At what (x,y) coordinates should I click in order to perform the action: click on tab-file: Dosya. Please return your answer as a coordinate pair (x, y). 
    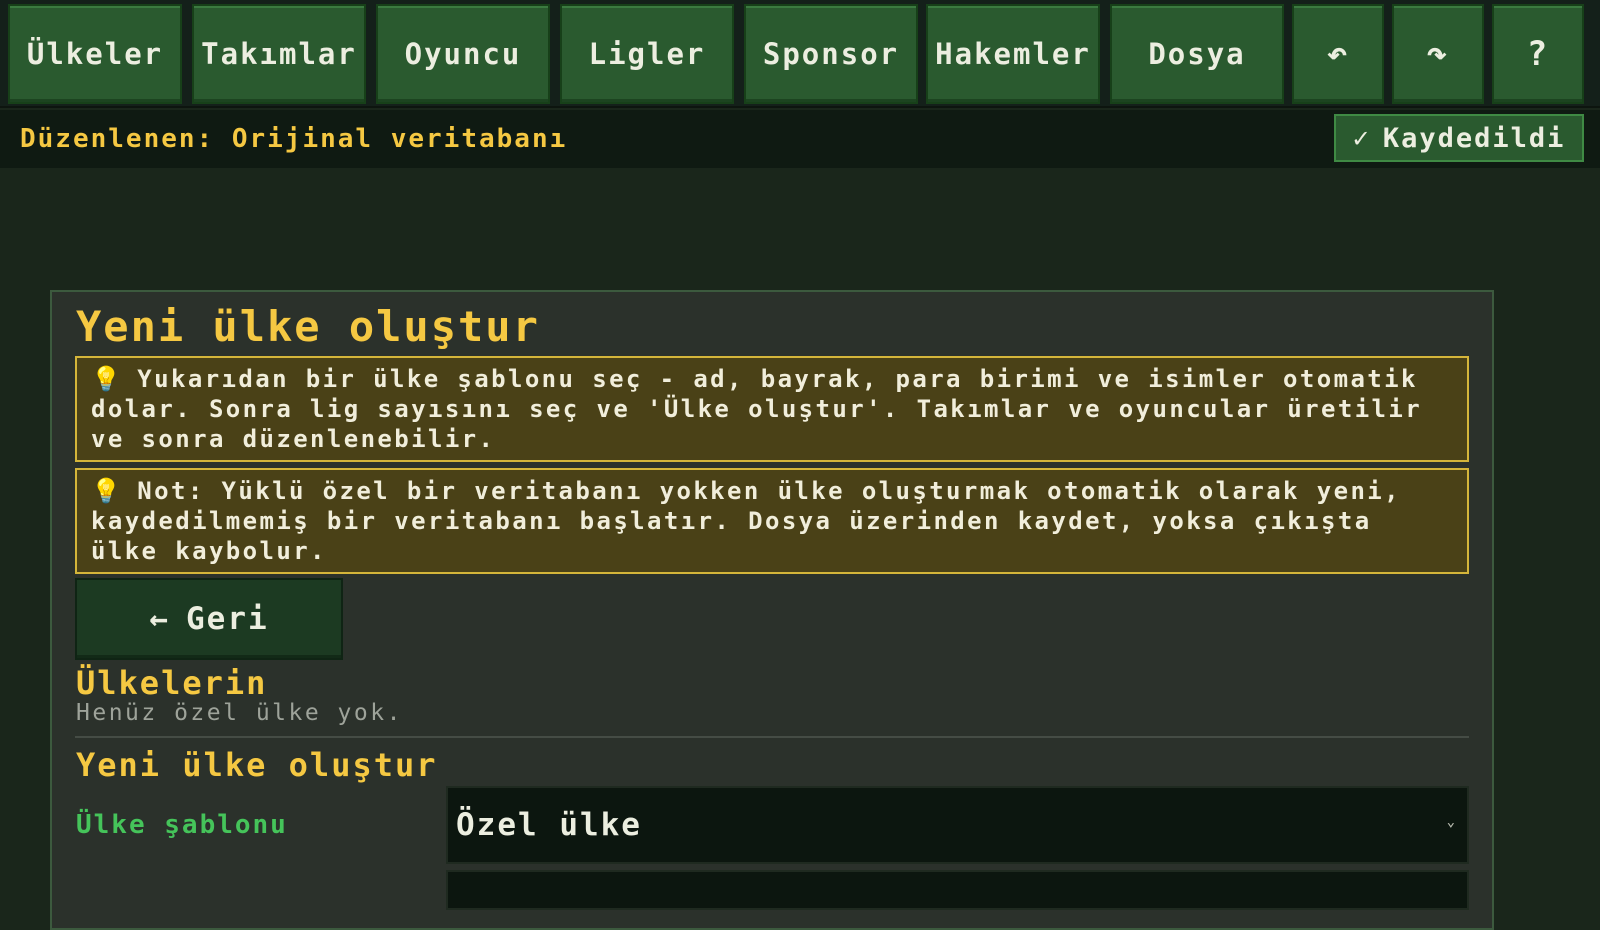
    Looking at the image, I should click on (1197, 54).